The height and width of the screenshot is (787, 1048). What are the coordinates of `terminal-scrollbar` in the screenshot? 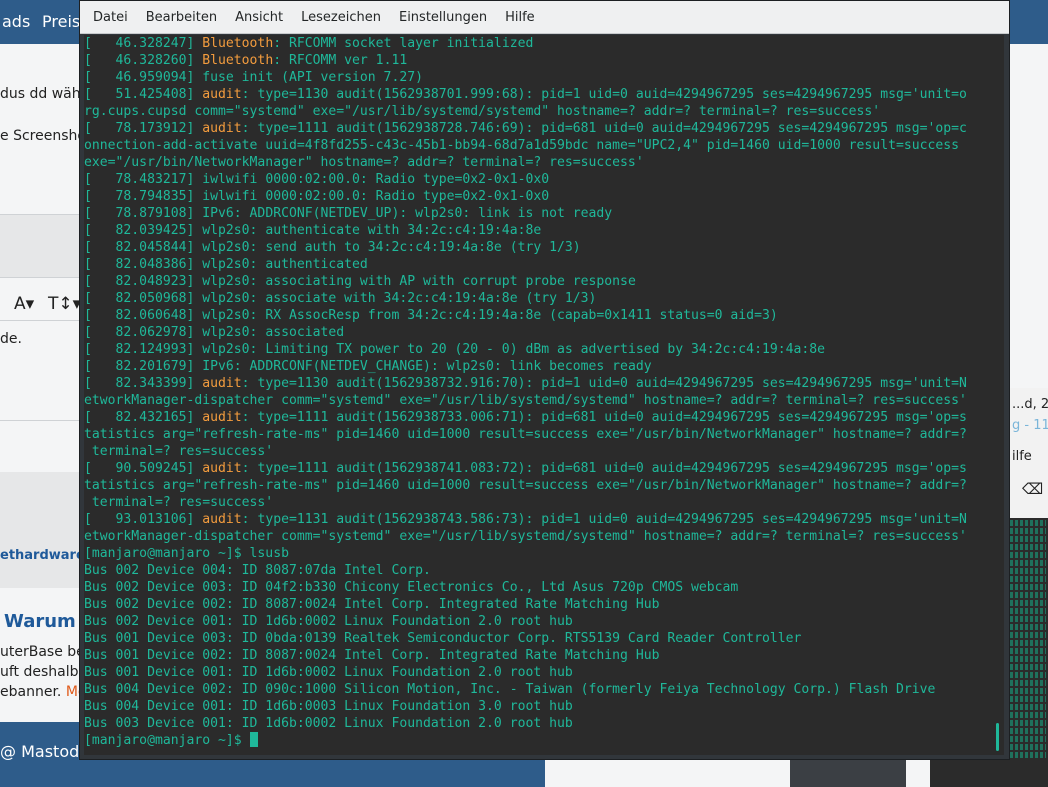 It's located at (997, 737).